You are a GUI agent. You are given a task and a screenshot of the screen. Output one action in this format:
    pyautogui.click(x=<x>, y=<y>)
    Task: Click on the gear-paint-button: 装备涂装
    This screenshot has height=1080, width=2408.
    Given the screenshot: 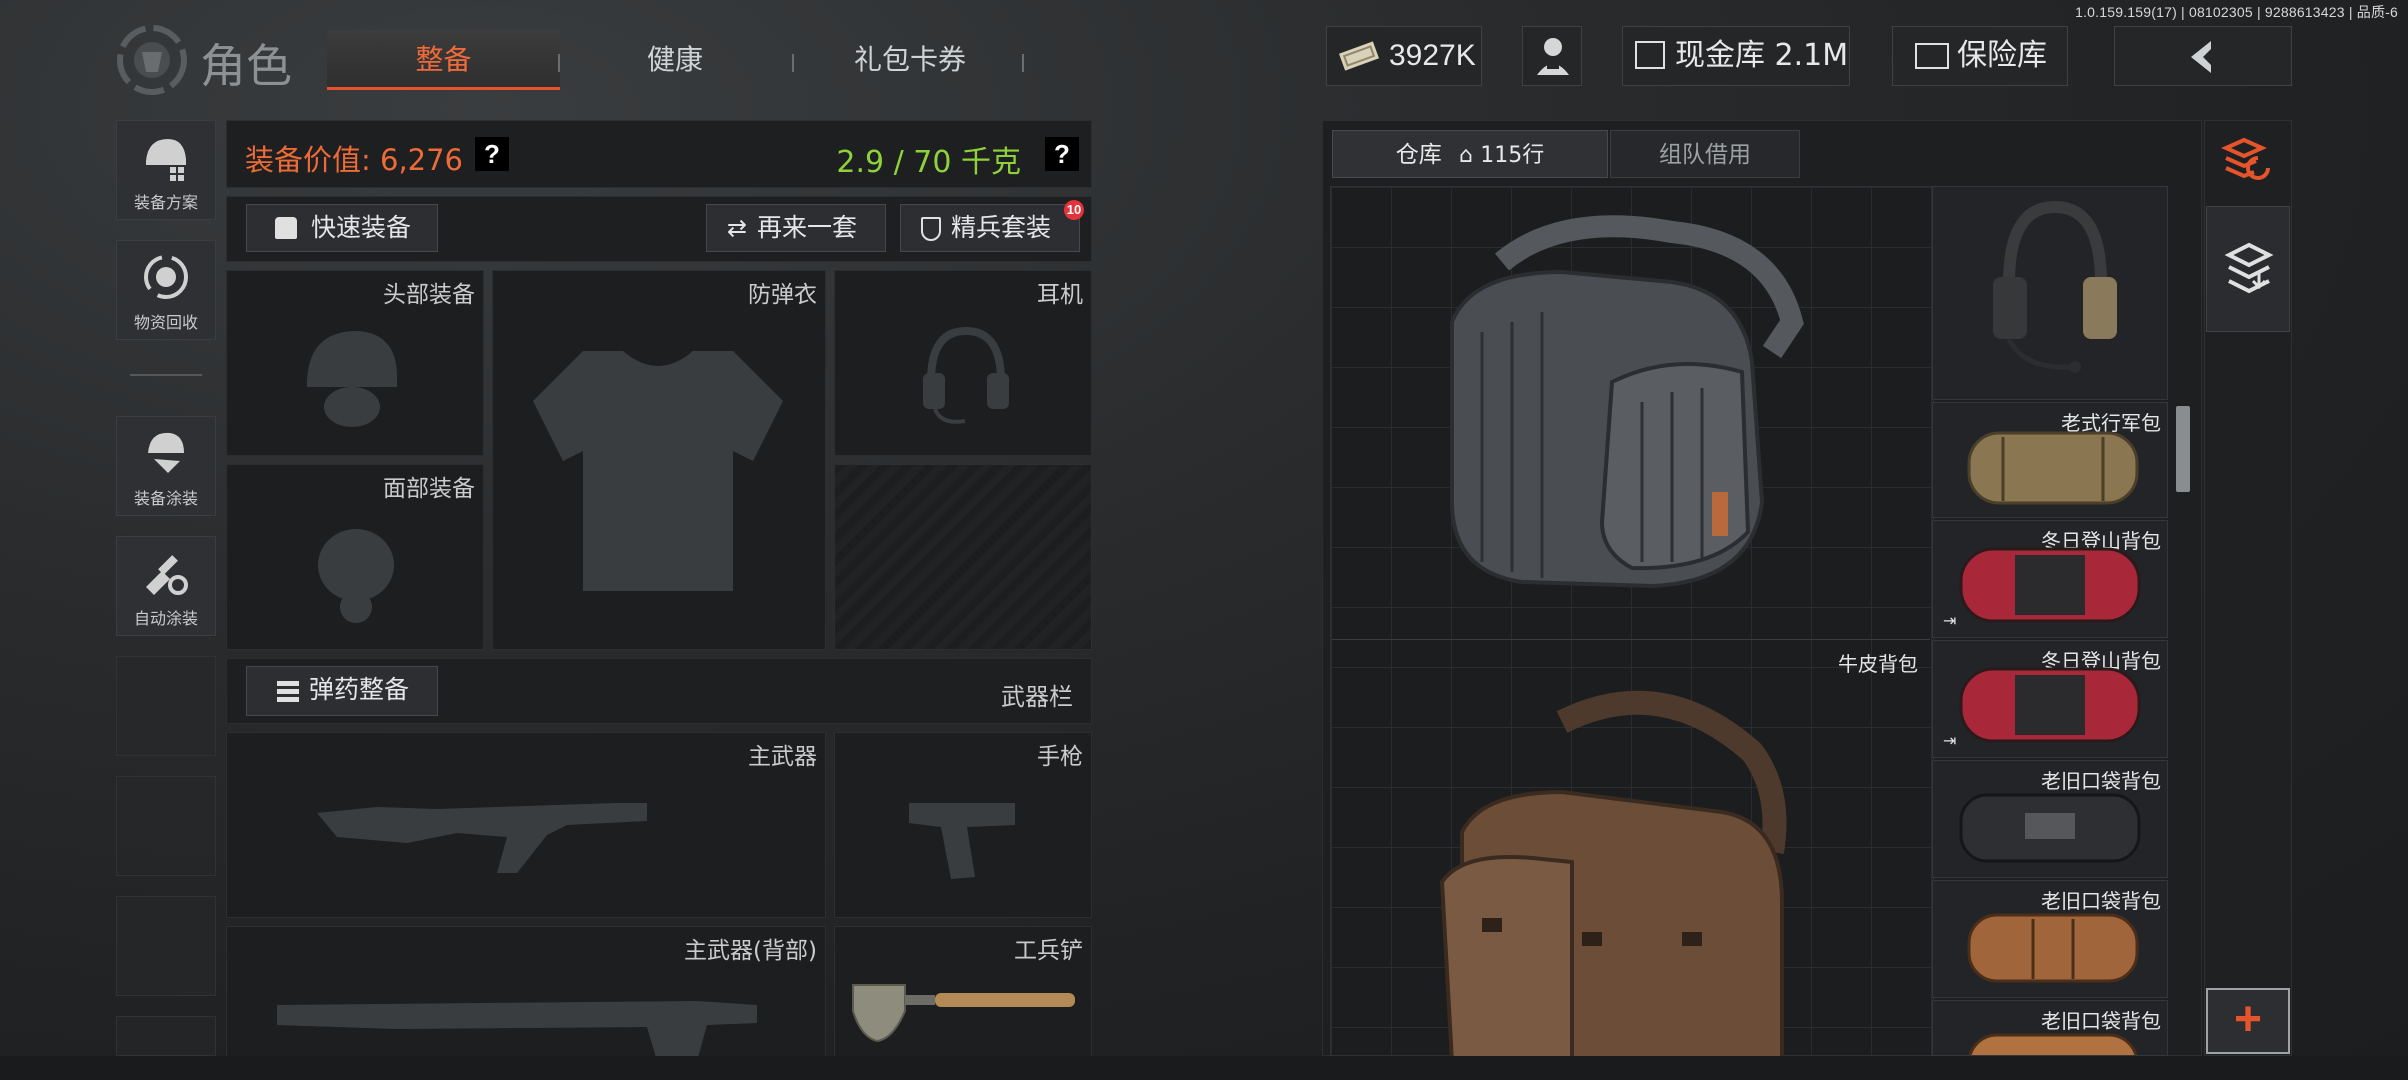 What is the action you would take?
    pyautogui.click(x=166, y=466)
    